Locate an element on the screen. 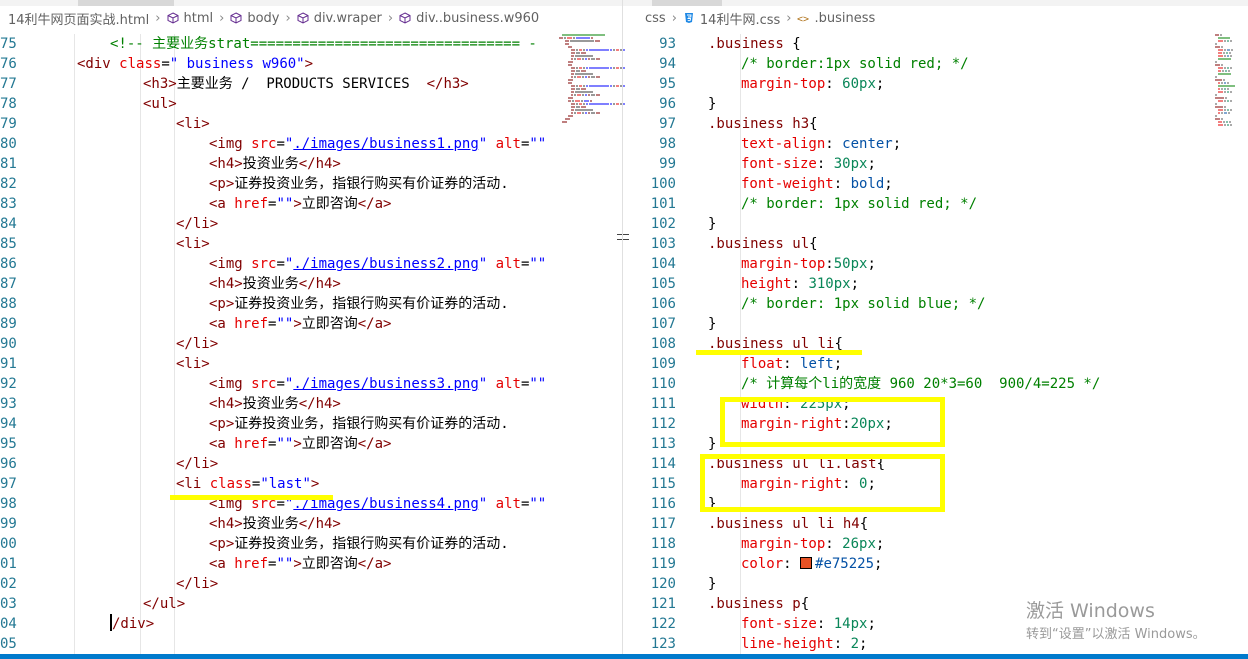 This screenshot has width=1248, height=659. code-line: 95 margin-top: 60px; is located at coordinates (922, 84).